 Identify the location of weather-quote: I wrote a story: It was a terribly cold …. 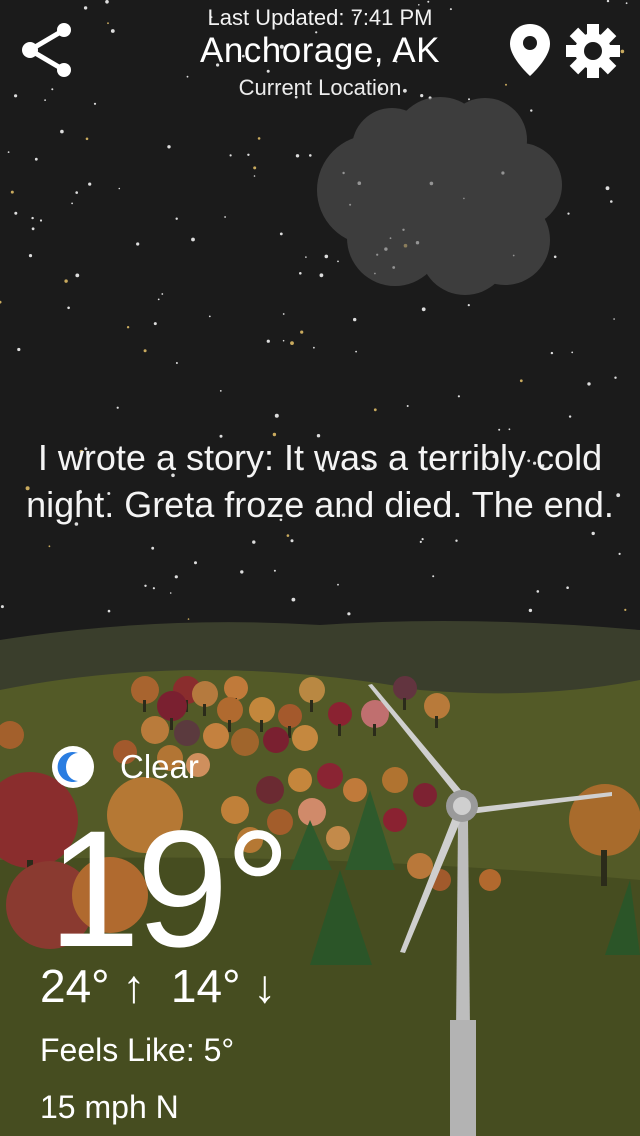
(320, 481).